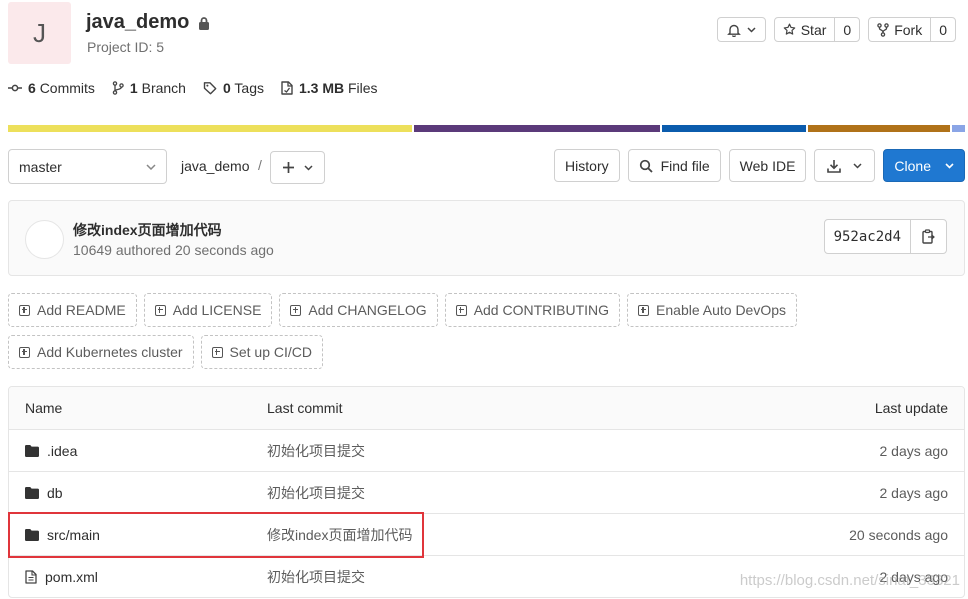 The width and height of the screenshot is (968, 599). What do you see at coordinates (911, 408) in the screenshot?
I see `column-header-last-update: Last update` at bounding box center [911, 408].